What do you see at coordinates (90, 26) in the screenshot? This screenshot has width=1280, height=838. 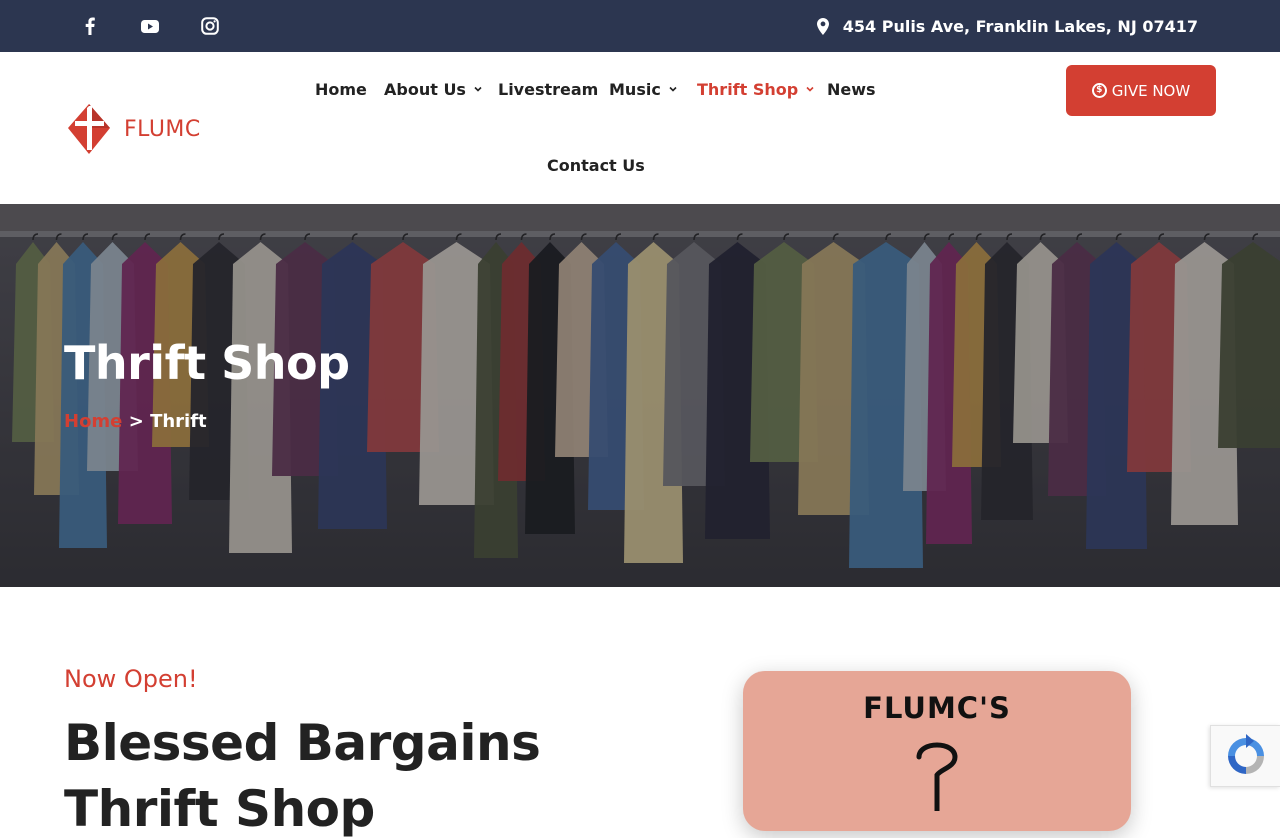 I see `facebook-icon` at bounding box center [90, 26].